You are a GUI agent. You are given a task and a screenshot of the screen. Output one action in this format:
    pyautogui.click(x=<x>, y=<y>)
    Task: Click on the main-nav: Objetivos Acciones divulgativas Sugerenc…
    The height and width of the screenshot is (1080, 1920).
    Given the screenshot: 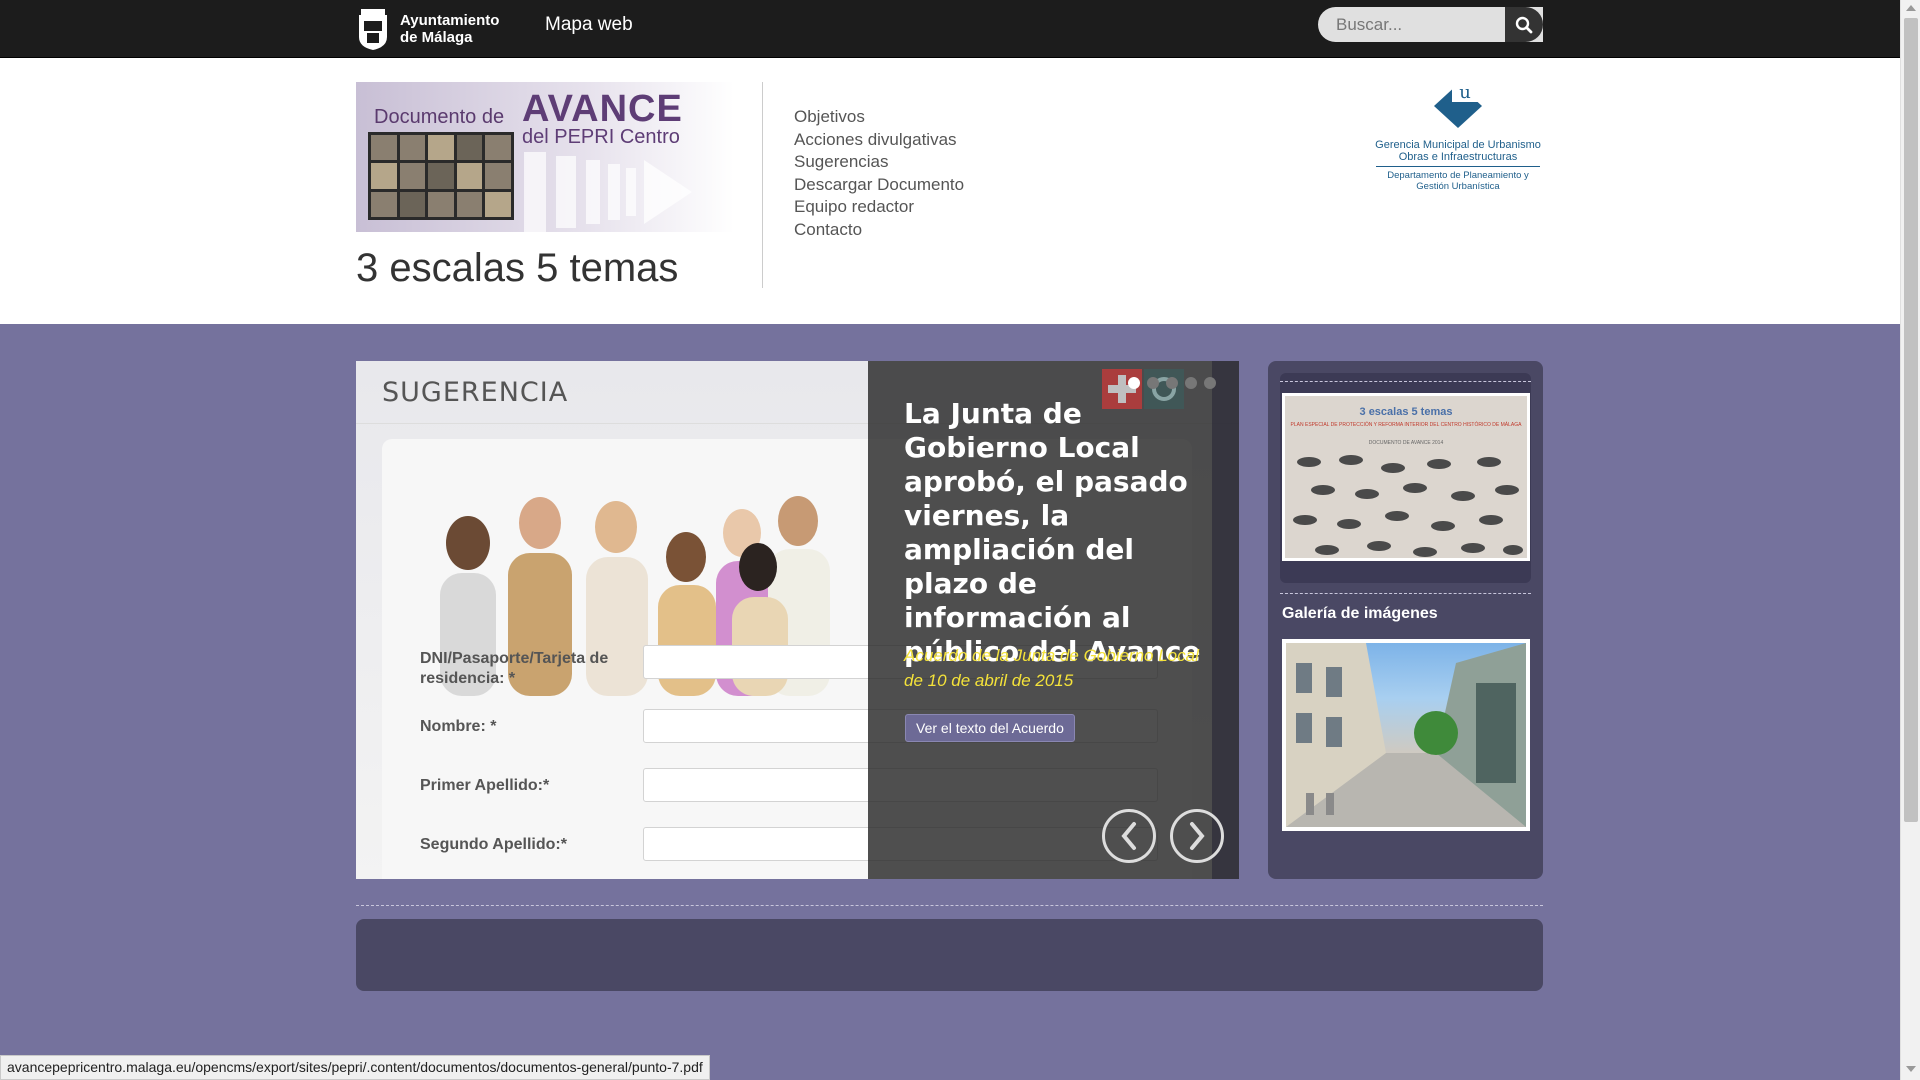 What is the action you would take?
    pyautogui.click(x=879, y=174)
    